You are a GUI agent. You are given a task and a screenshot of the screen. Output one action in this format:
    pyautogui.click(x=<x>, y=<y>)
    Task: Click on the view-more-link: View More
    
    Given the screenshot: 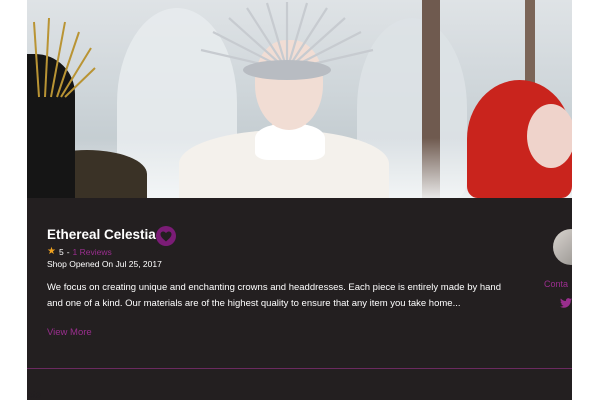 What is the action you would take?
    pyautogui.click(x=69, y=332)
    